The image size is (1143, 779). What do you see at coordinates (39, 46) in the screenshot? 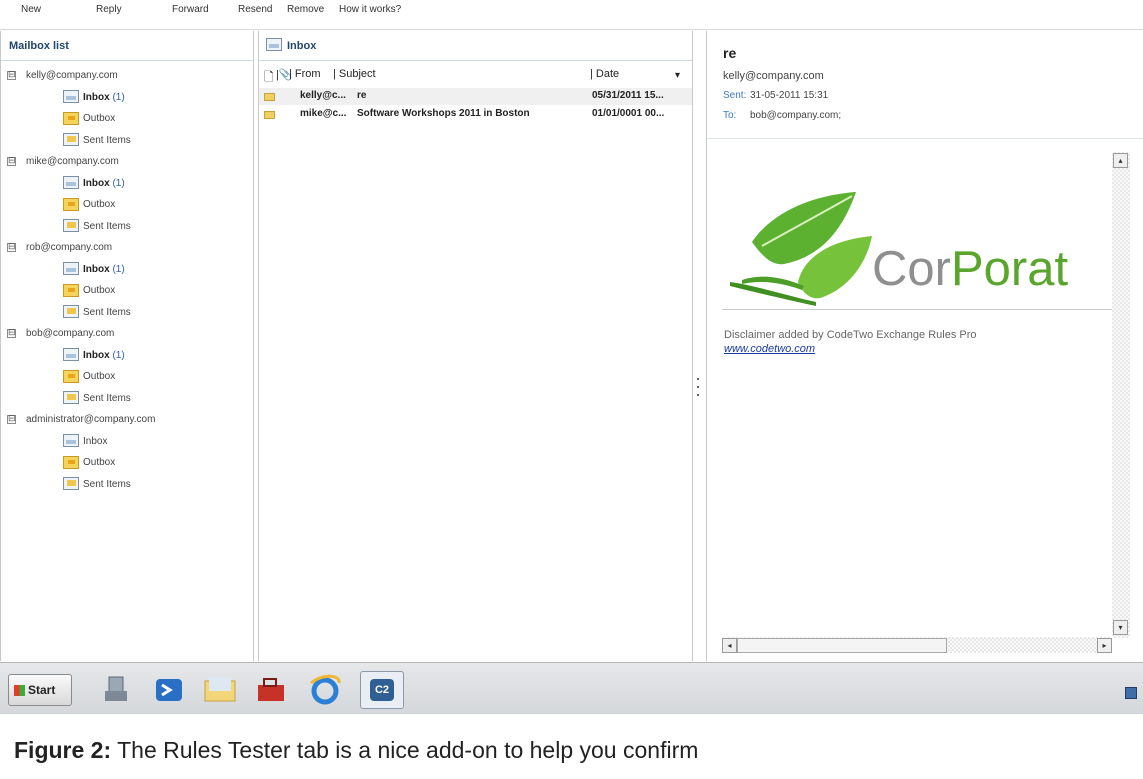
I see `mailbox-list-title: Mailbox list` at bounding box center [39, 46].